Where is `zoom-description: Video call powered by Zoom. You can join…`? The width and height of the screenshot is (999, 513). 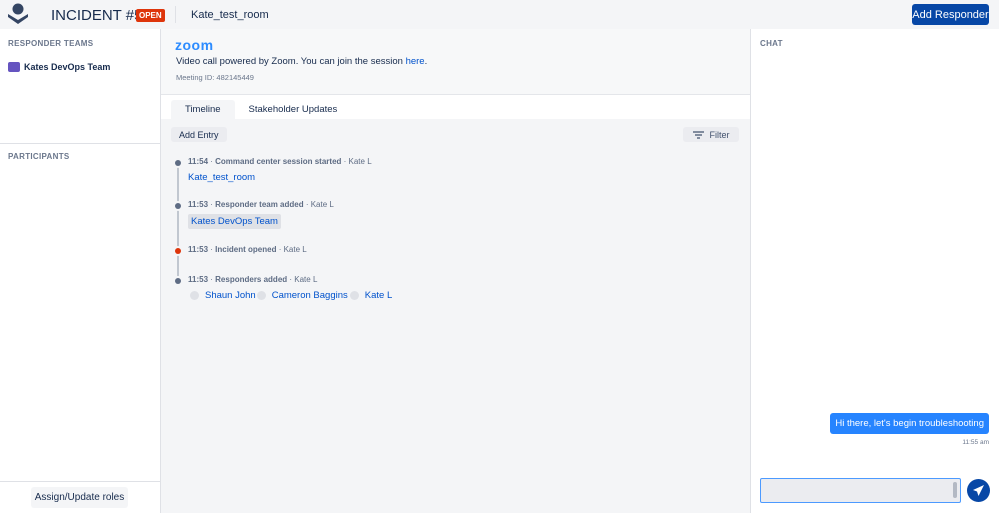
zoom-description: Video call powered by Zoom. You can join… is located at coordinates (291, 61).